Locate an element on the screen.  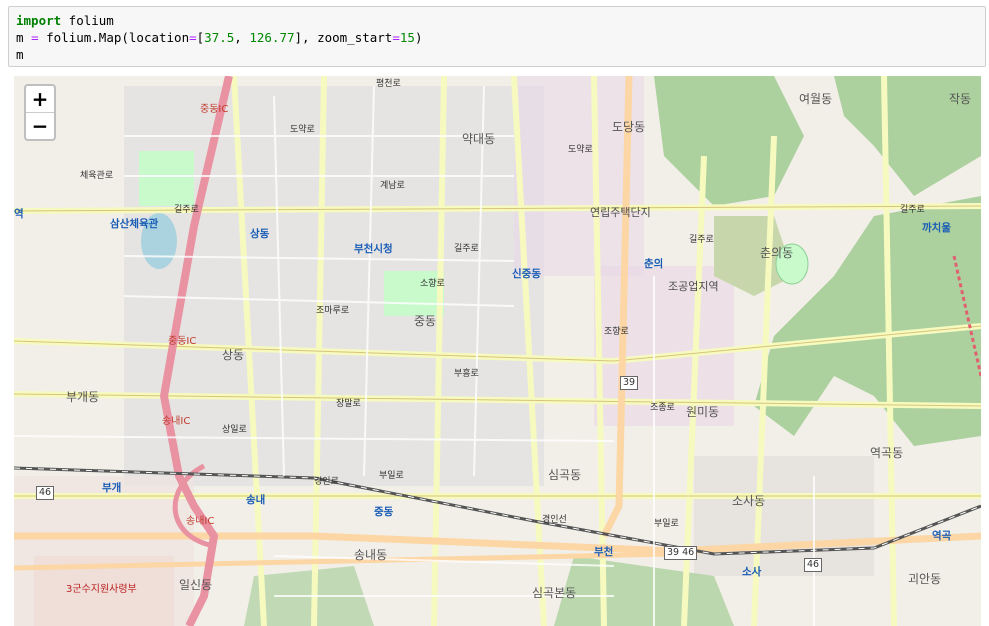
station-label: 까치울 is located at coordinates (936, 228).